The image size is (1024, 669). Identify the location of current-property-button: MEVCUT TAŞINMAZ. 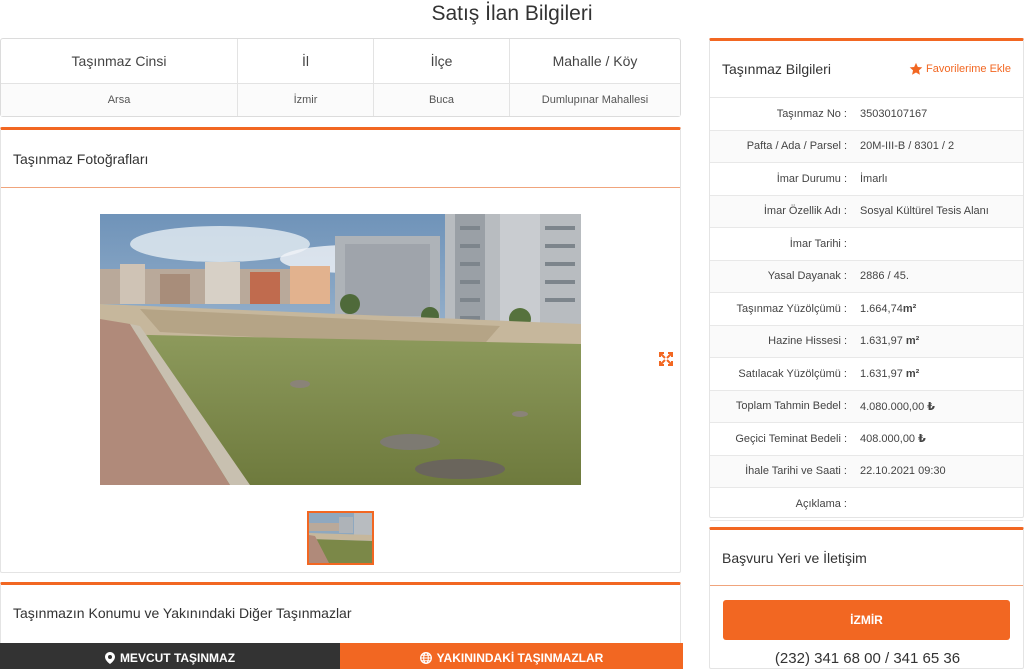
(170, 656).